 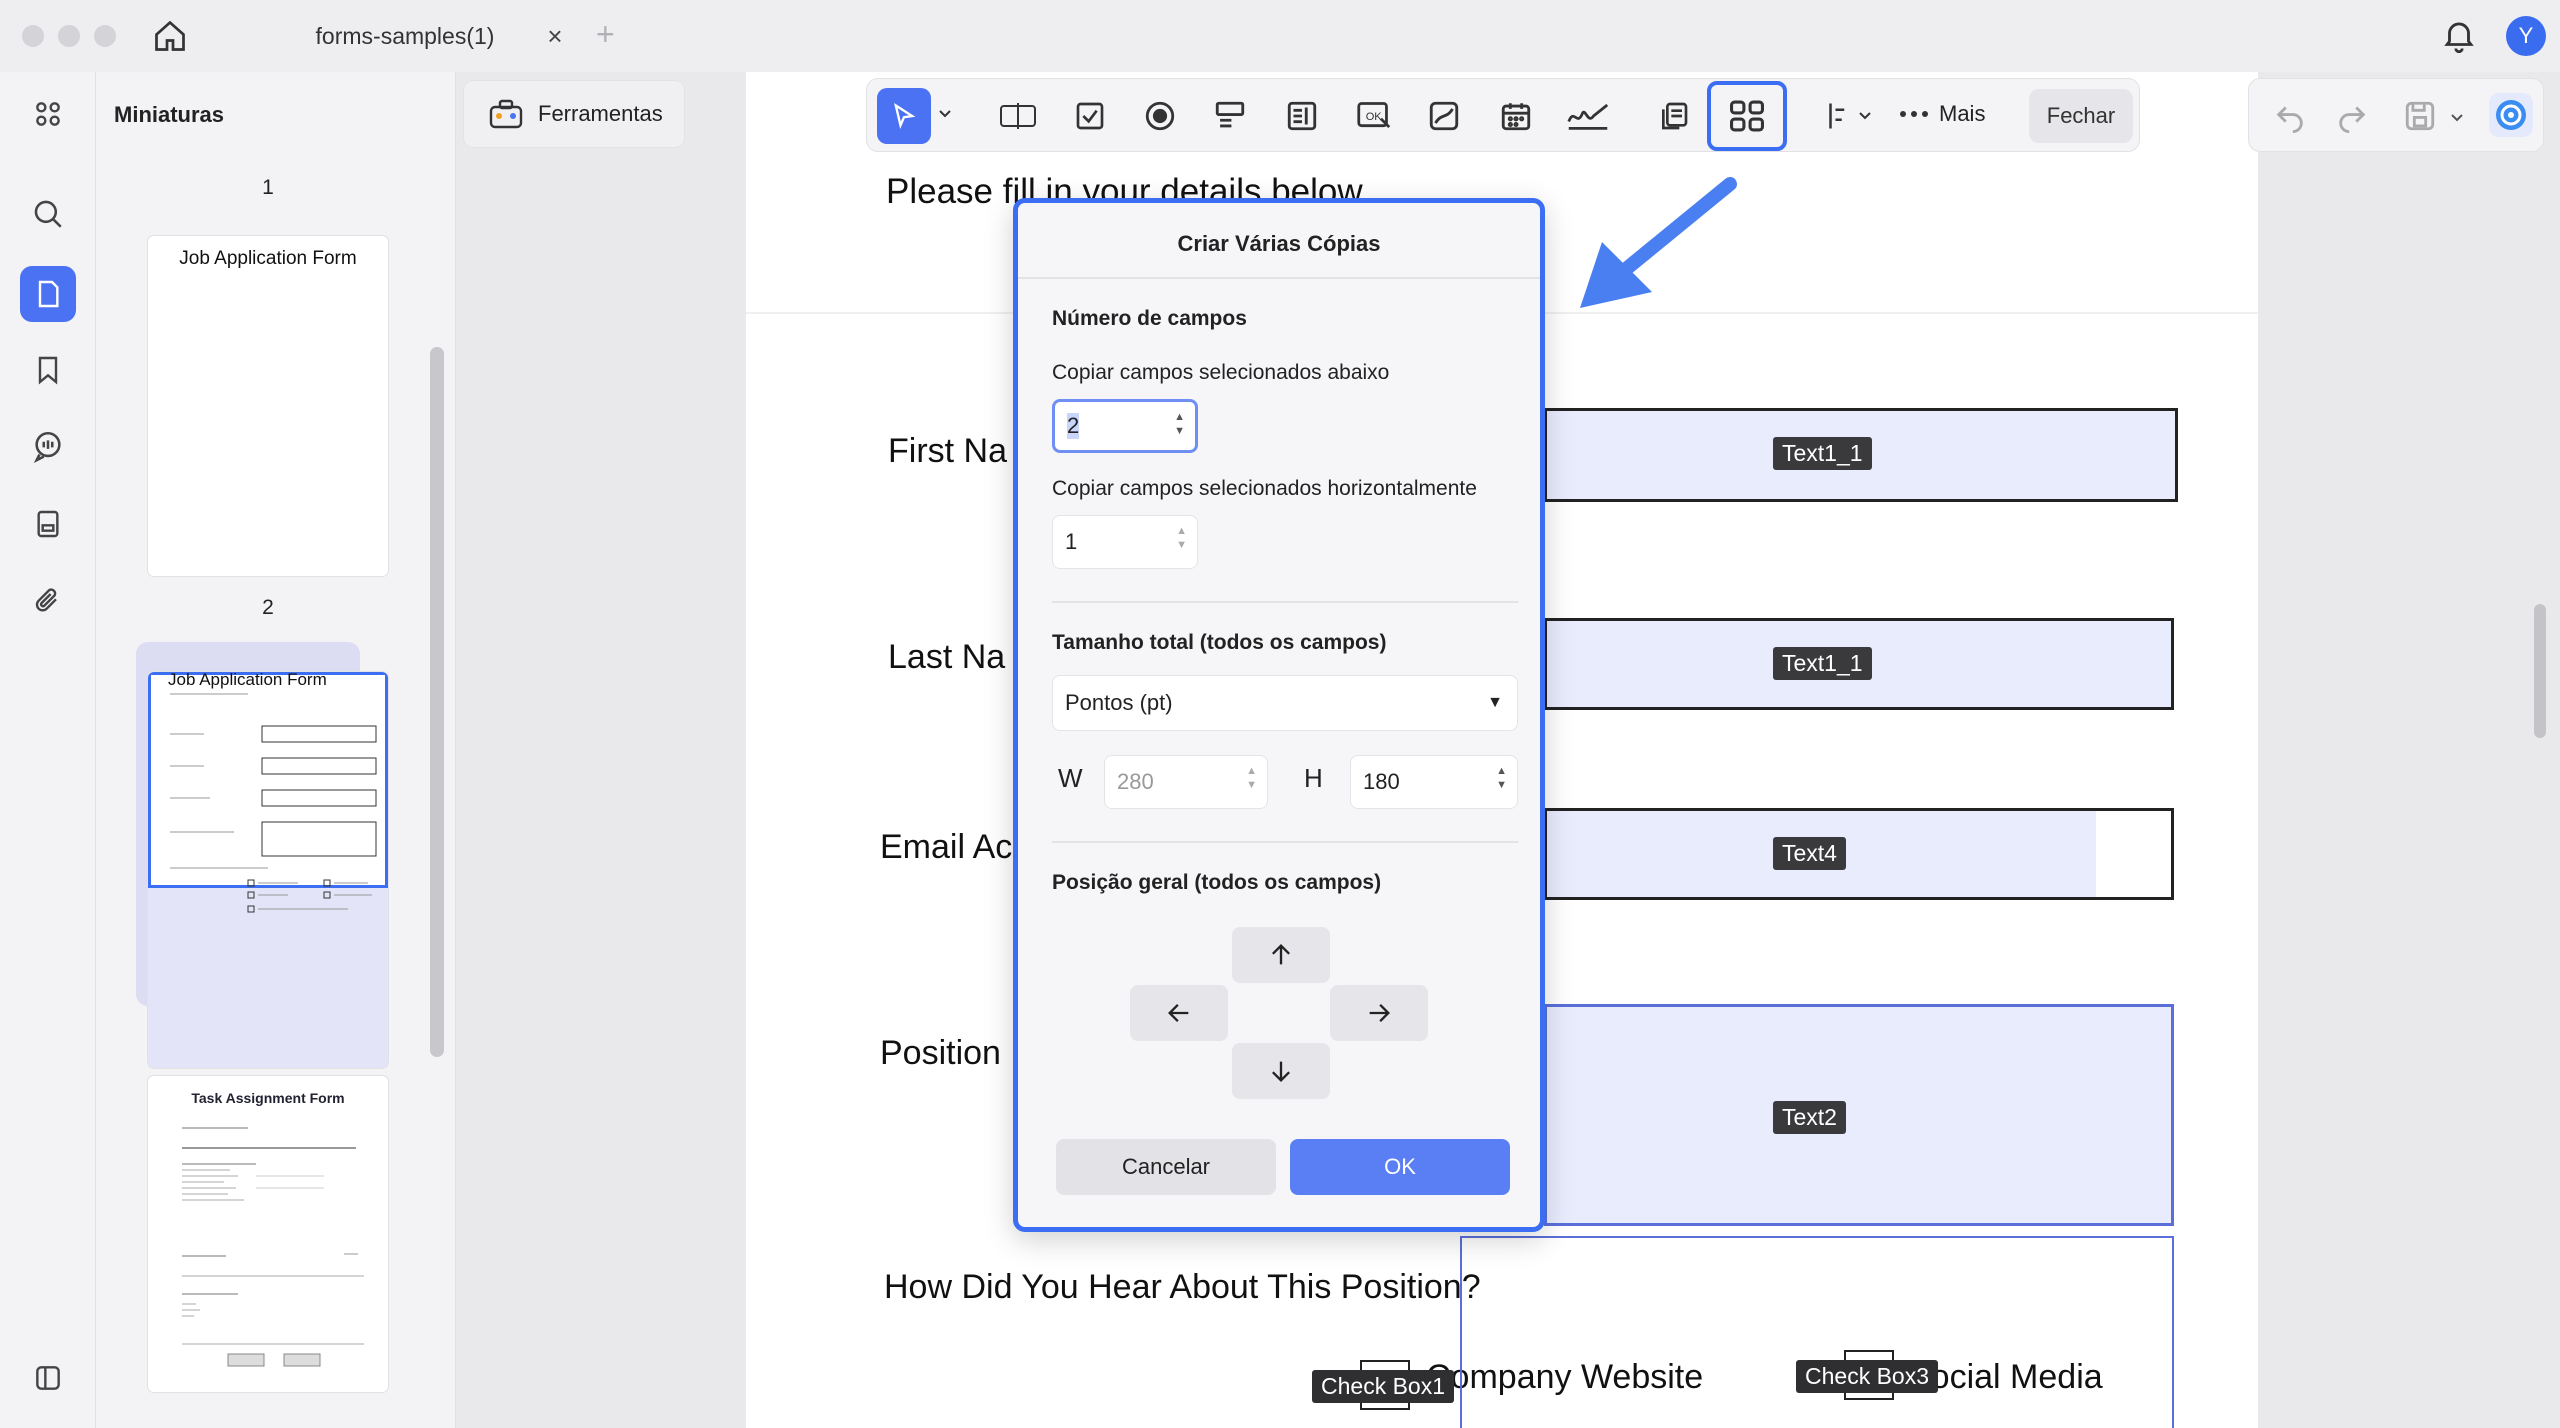 What do you see at coordinates (1166, 1167) in the screenshot?
I see `cancel-button: Cancelar` at bounding box center [1166, 1167].